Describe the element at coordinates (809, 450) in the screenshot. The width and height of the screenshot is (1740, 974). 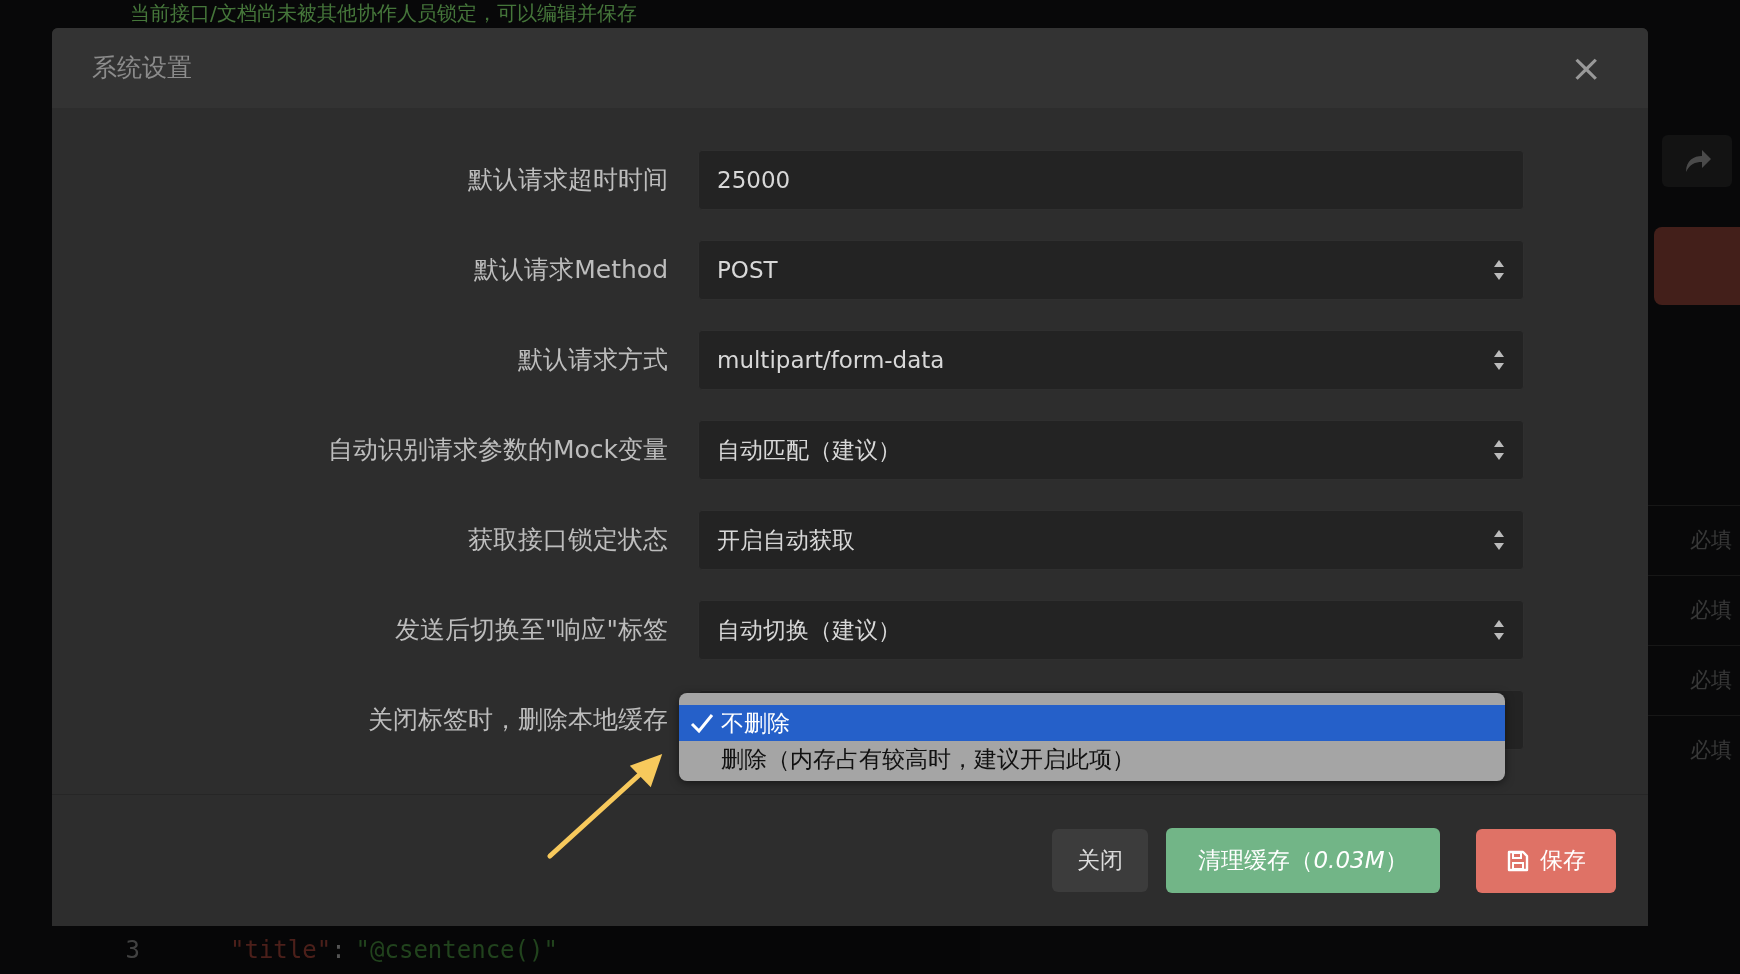
I see `select-value: 自动匹配（建议）` at that location.